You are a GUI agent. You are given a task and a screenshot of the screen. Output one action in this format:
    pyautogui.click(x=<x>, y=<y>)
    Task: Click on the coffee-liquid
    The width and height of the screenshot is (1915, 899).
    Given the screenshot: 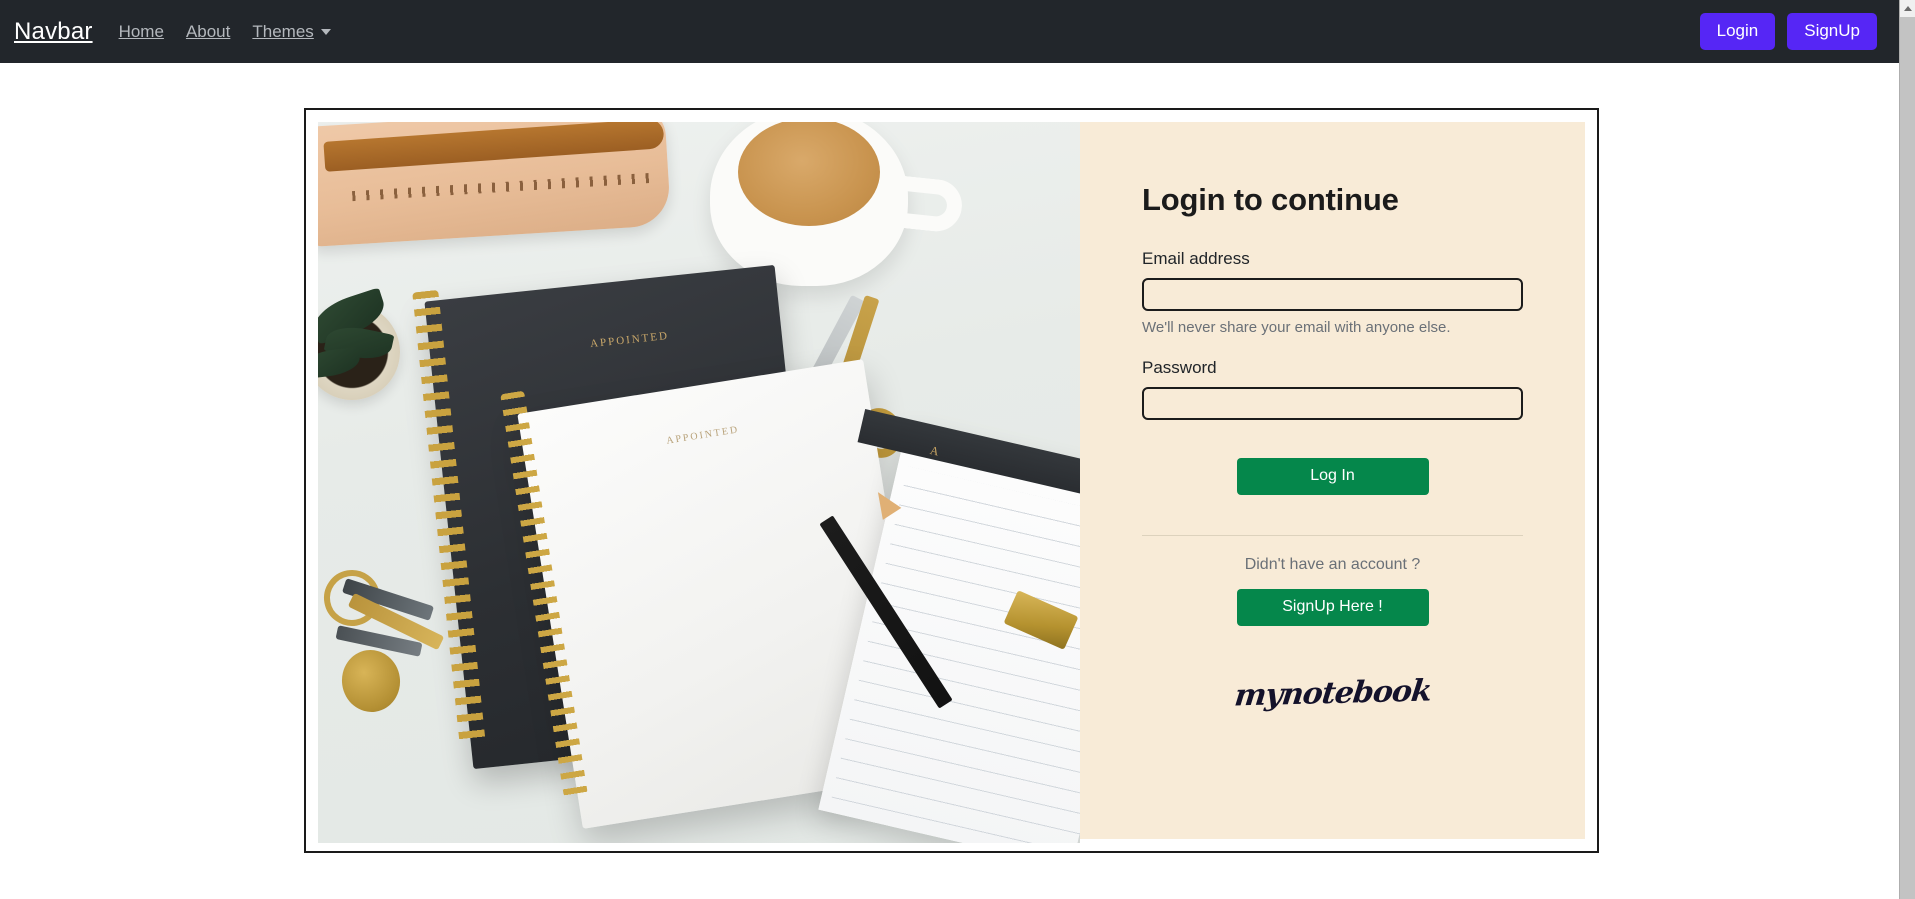 What is the action you would take?
    pyautogui.click(x=809, y=174)
    